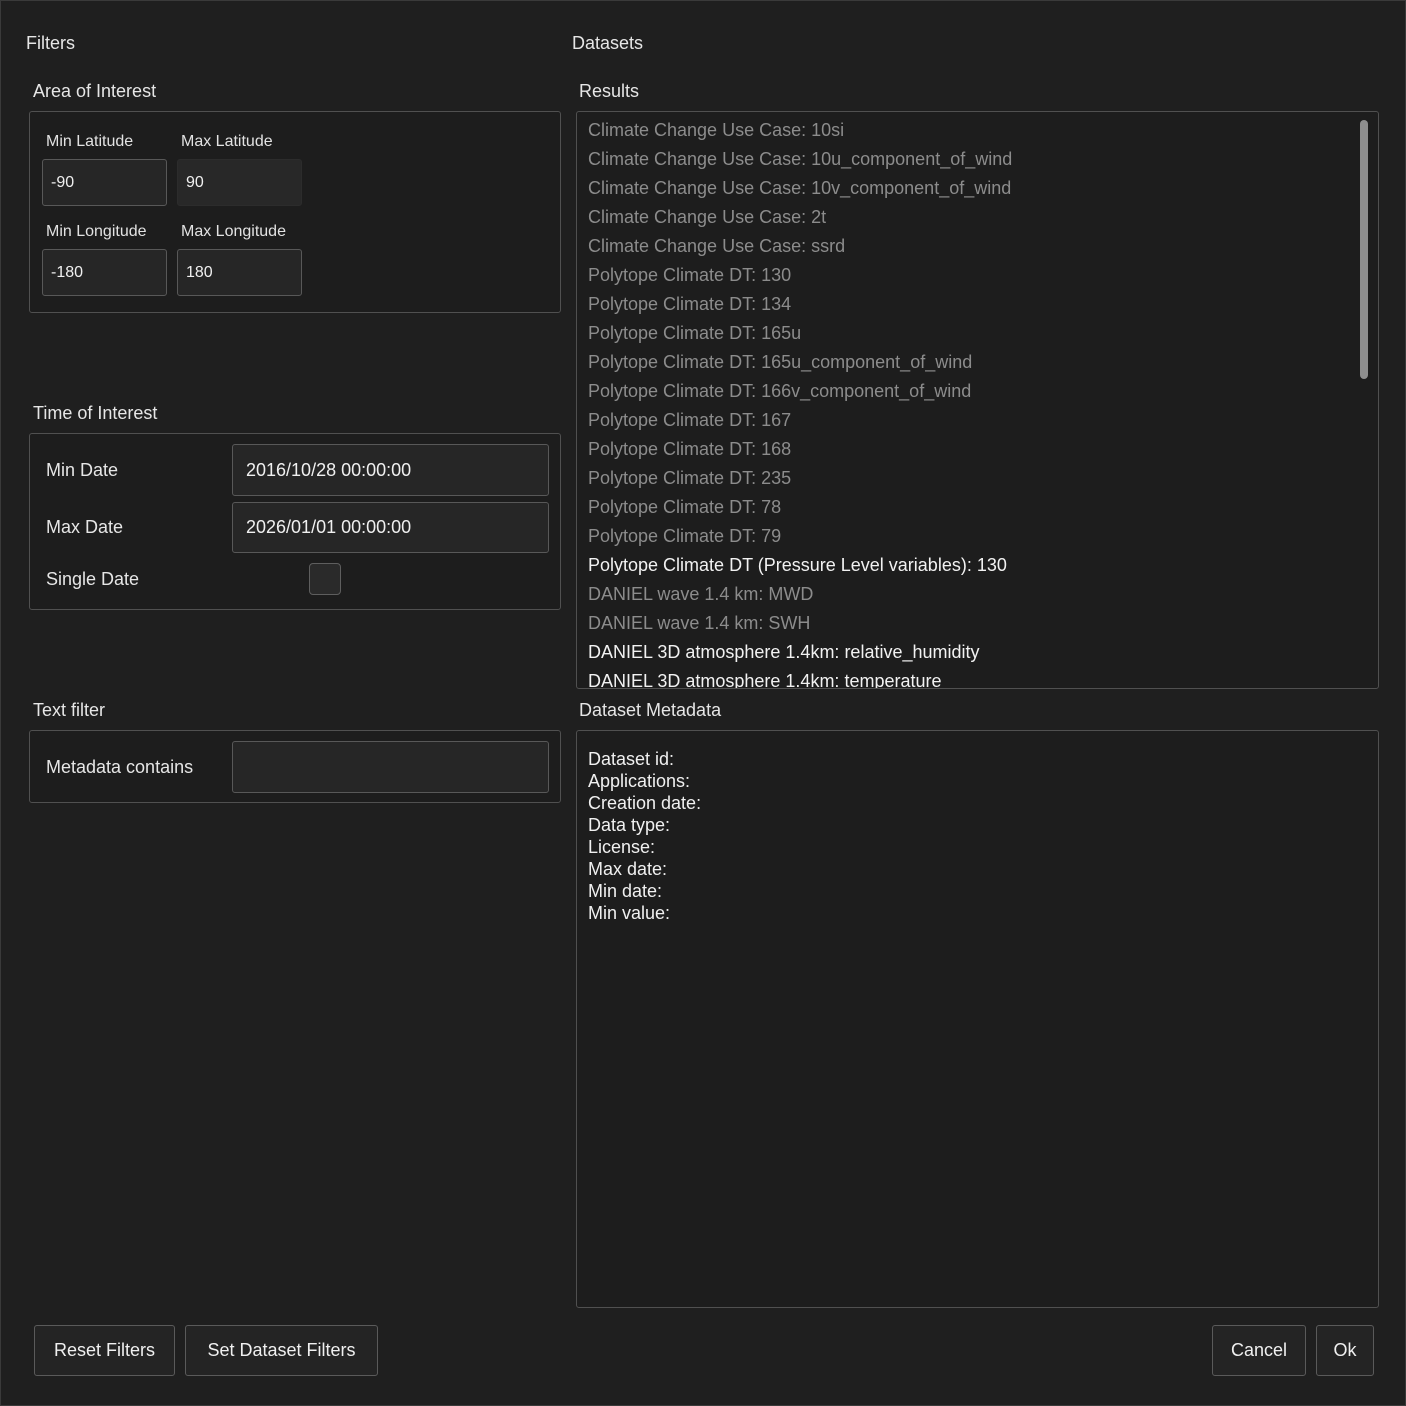 This screenshot has width=1406, height=1406. I want to click on metadata-contains-input, so click(390, 767).